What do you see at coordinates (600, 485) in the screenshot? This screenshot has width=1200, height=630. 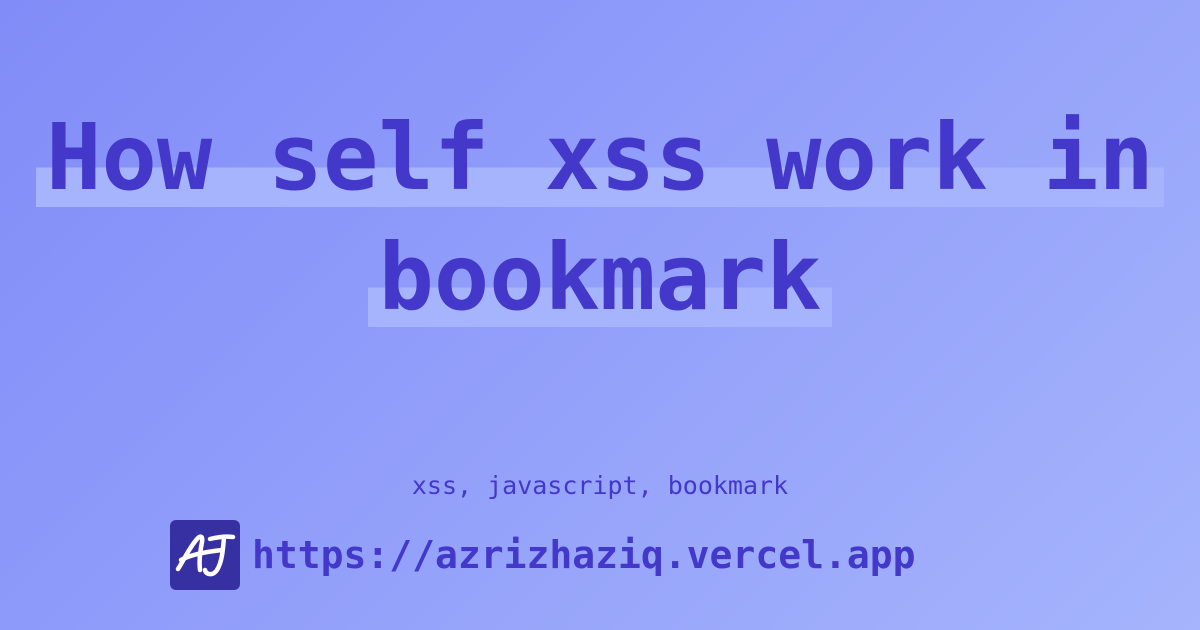 I see `post-tags: xss, javascript, bookmark` at bounding box center [600, 485].